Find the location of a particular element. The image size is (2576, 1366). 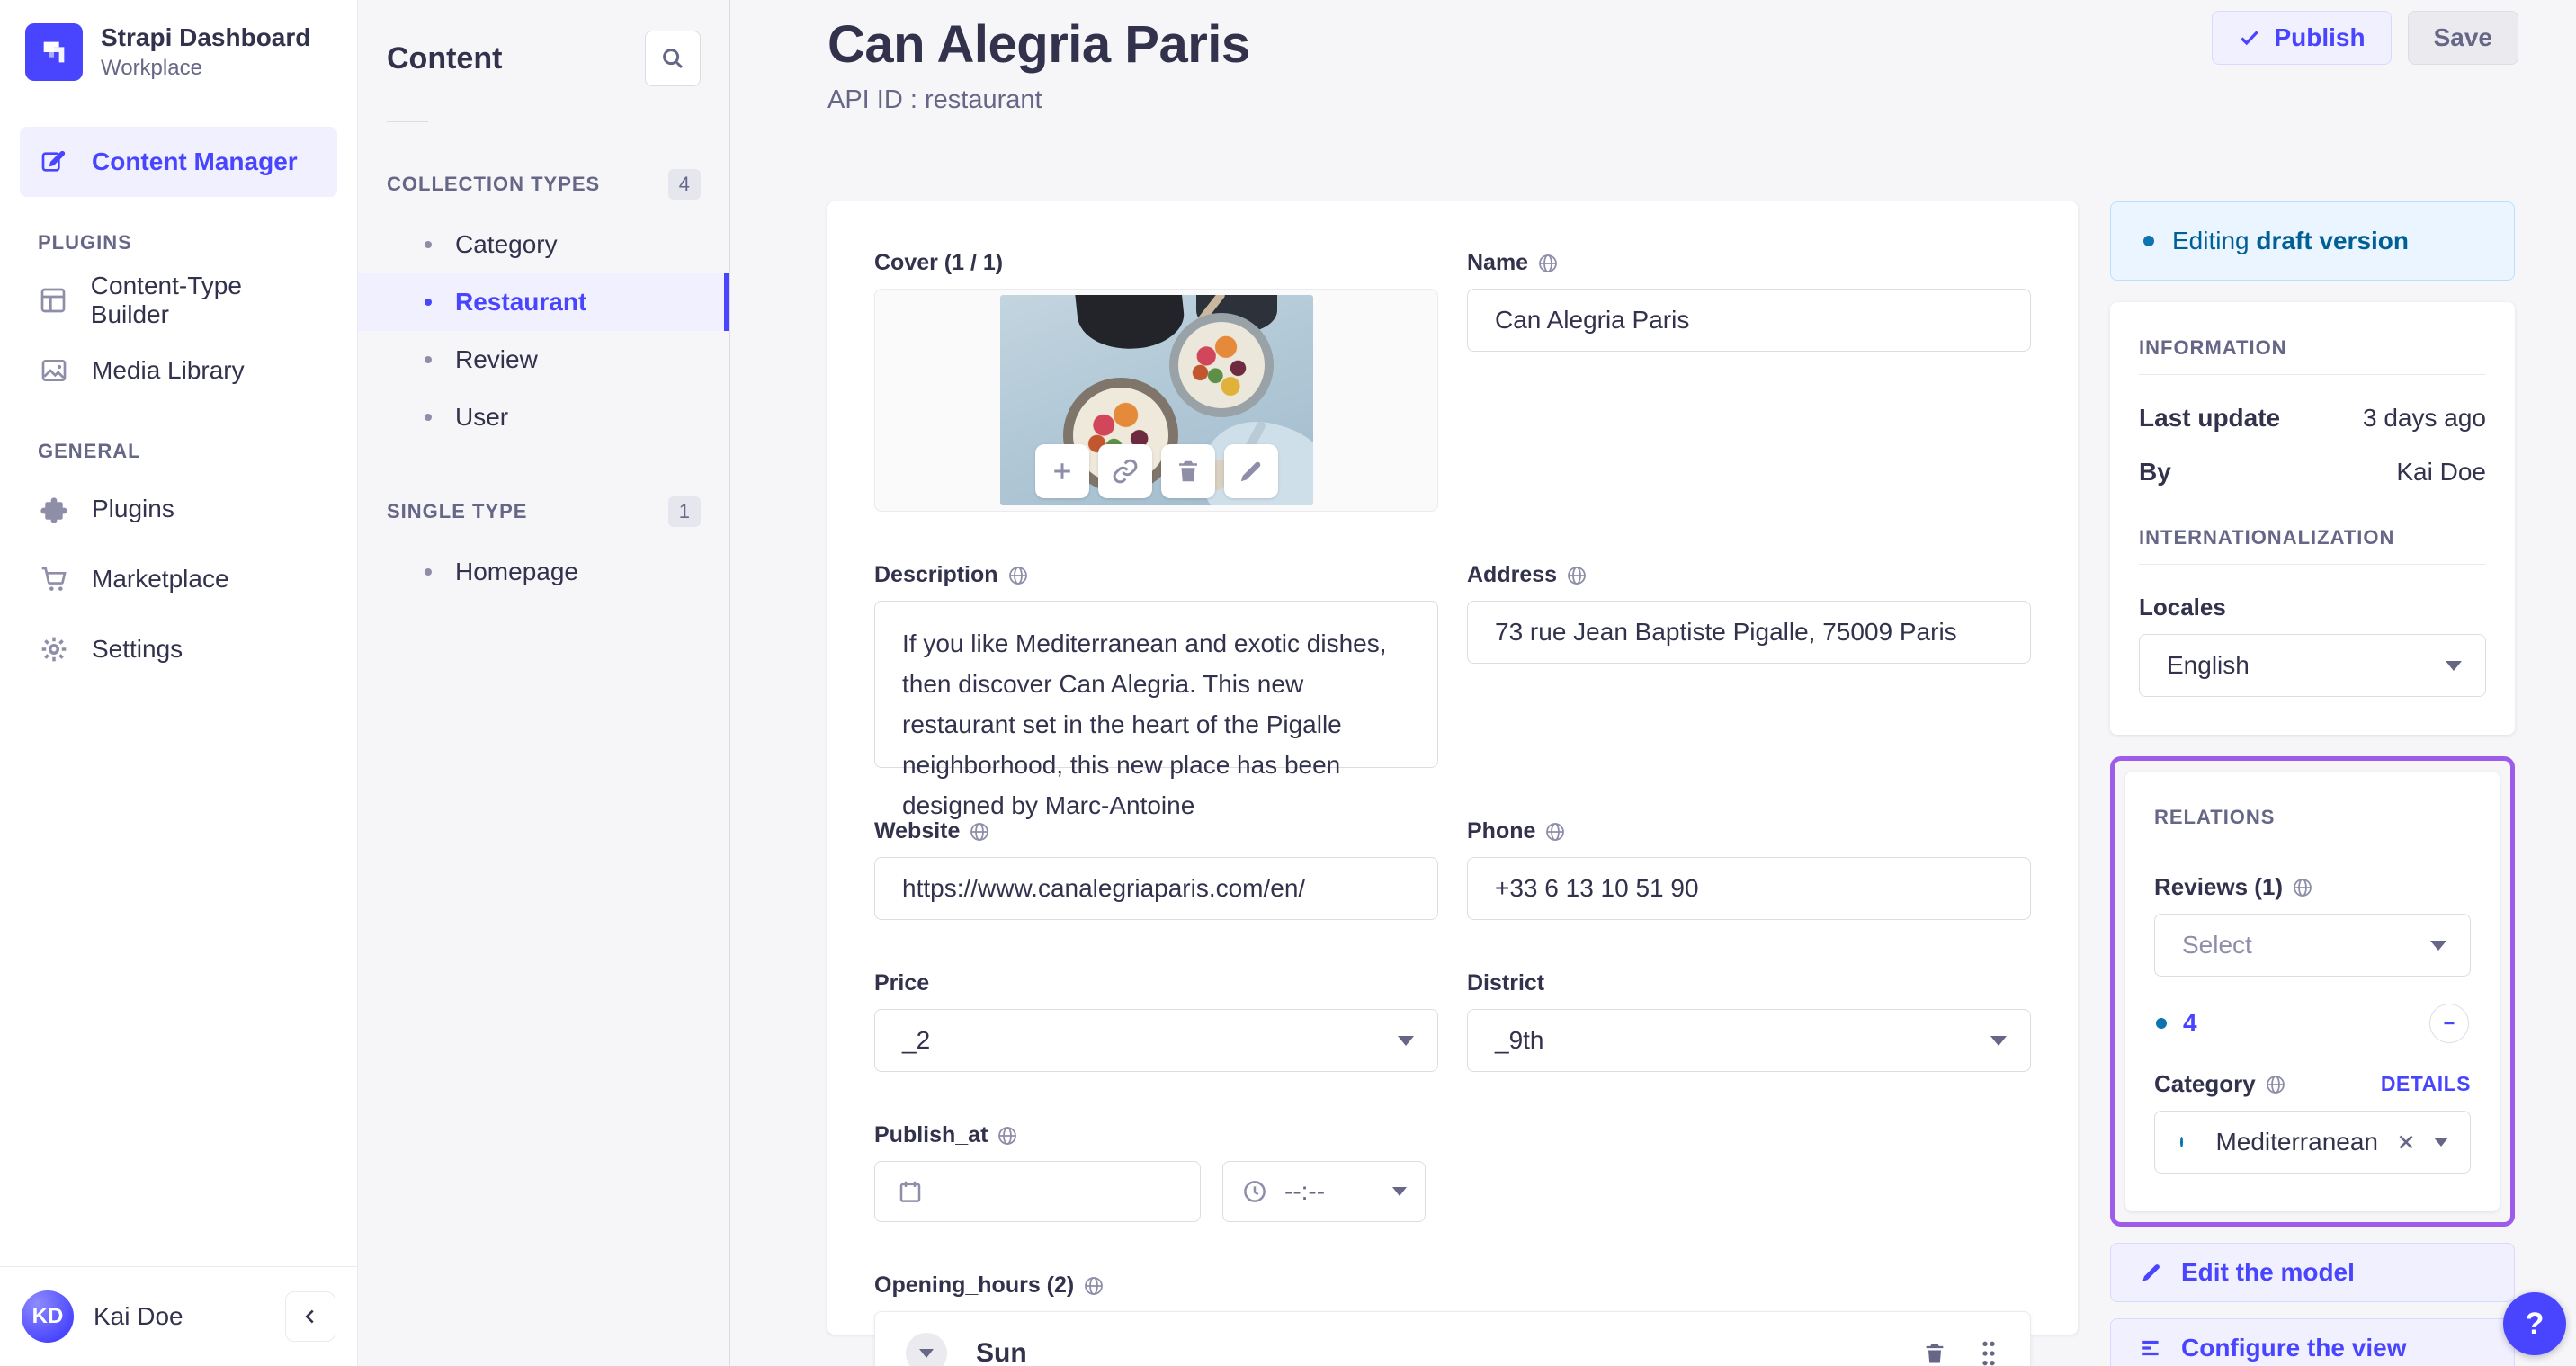

calendar-icon is located at coordinates (910, 1191).